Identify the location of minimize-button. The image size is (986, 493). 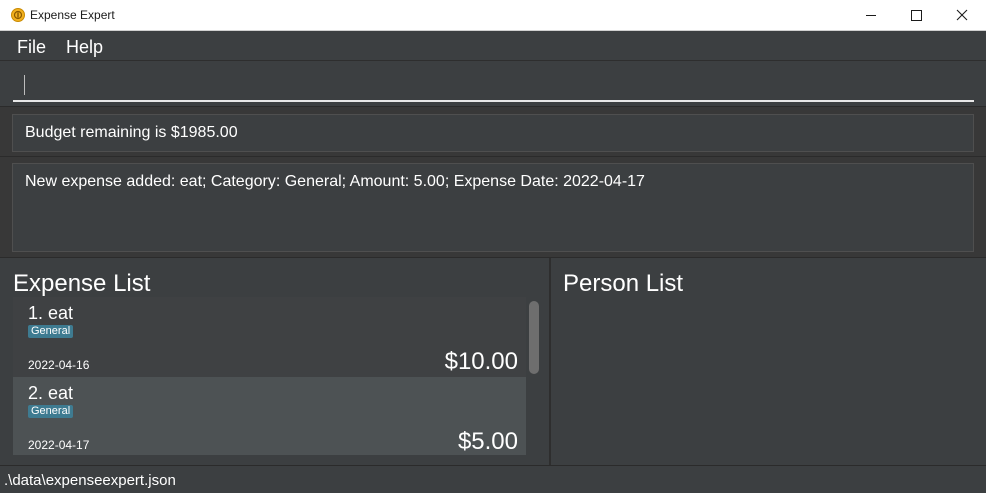
(871, 15).